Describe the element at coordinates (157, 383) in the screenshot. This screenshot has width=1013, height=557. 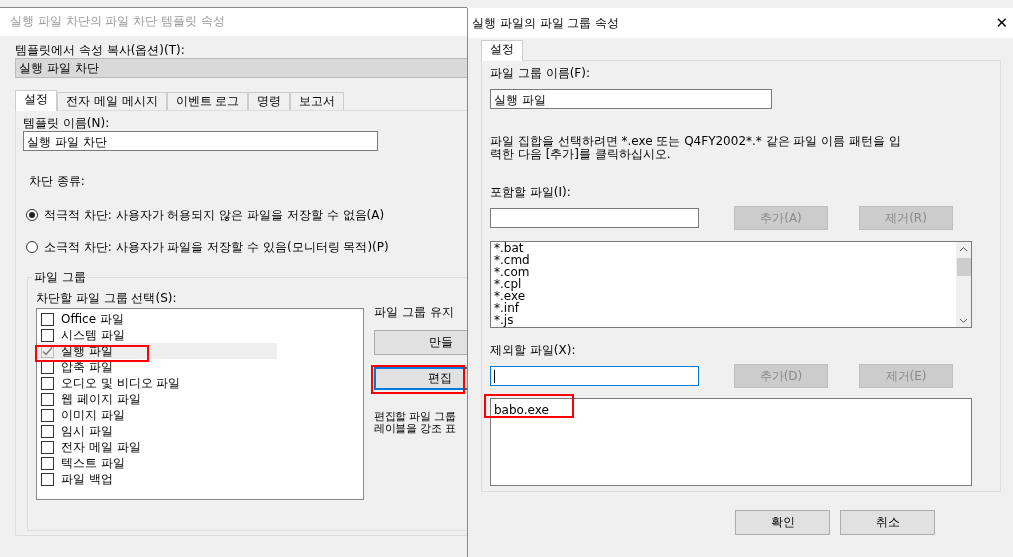
I see `list-item: 오디오 및 비디오 파일` at that location.